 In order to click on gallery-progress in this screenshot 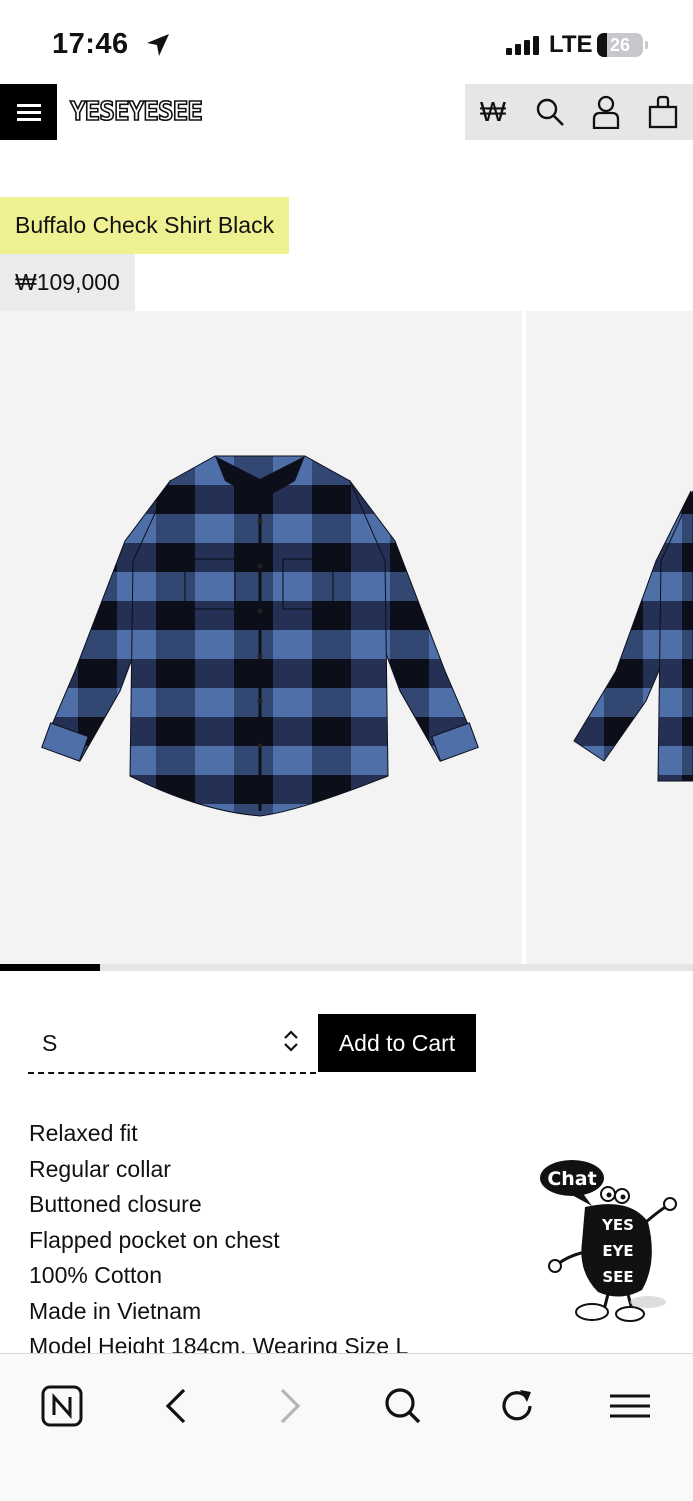, I will do `click(346, 967)`.